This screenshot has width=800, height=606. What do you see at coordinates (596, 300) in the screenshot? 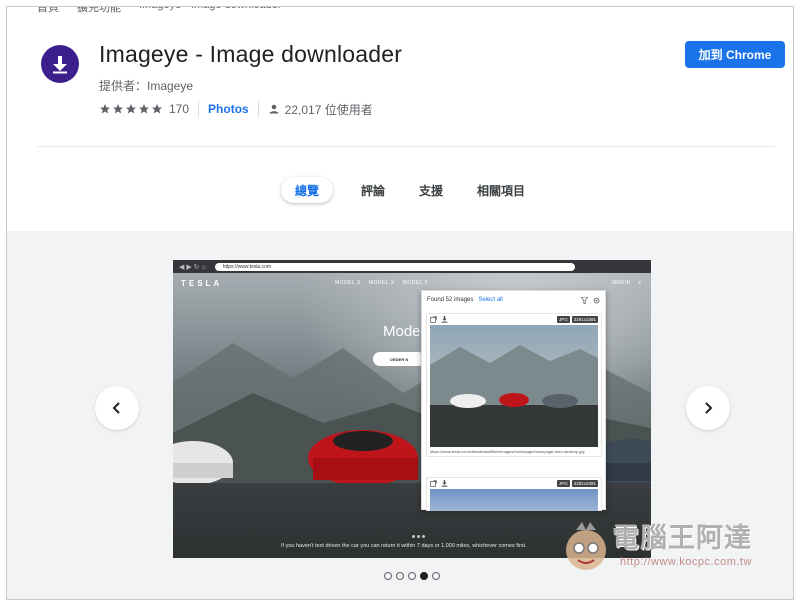
I see `gear-icon` at bounding box center [596, 300].